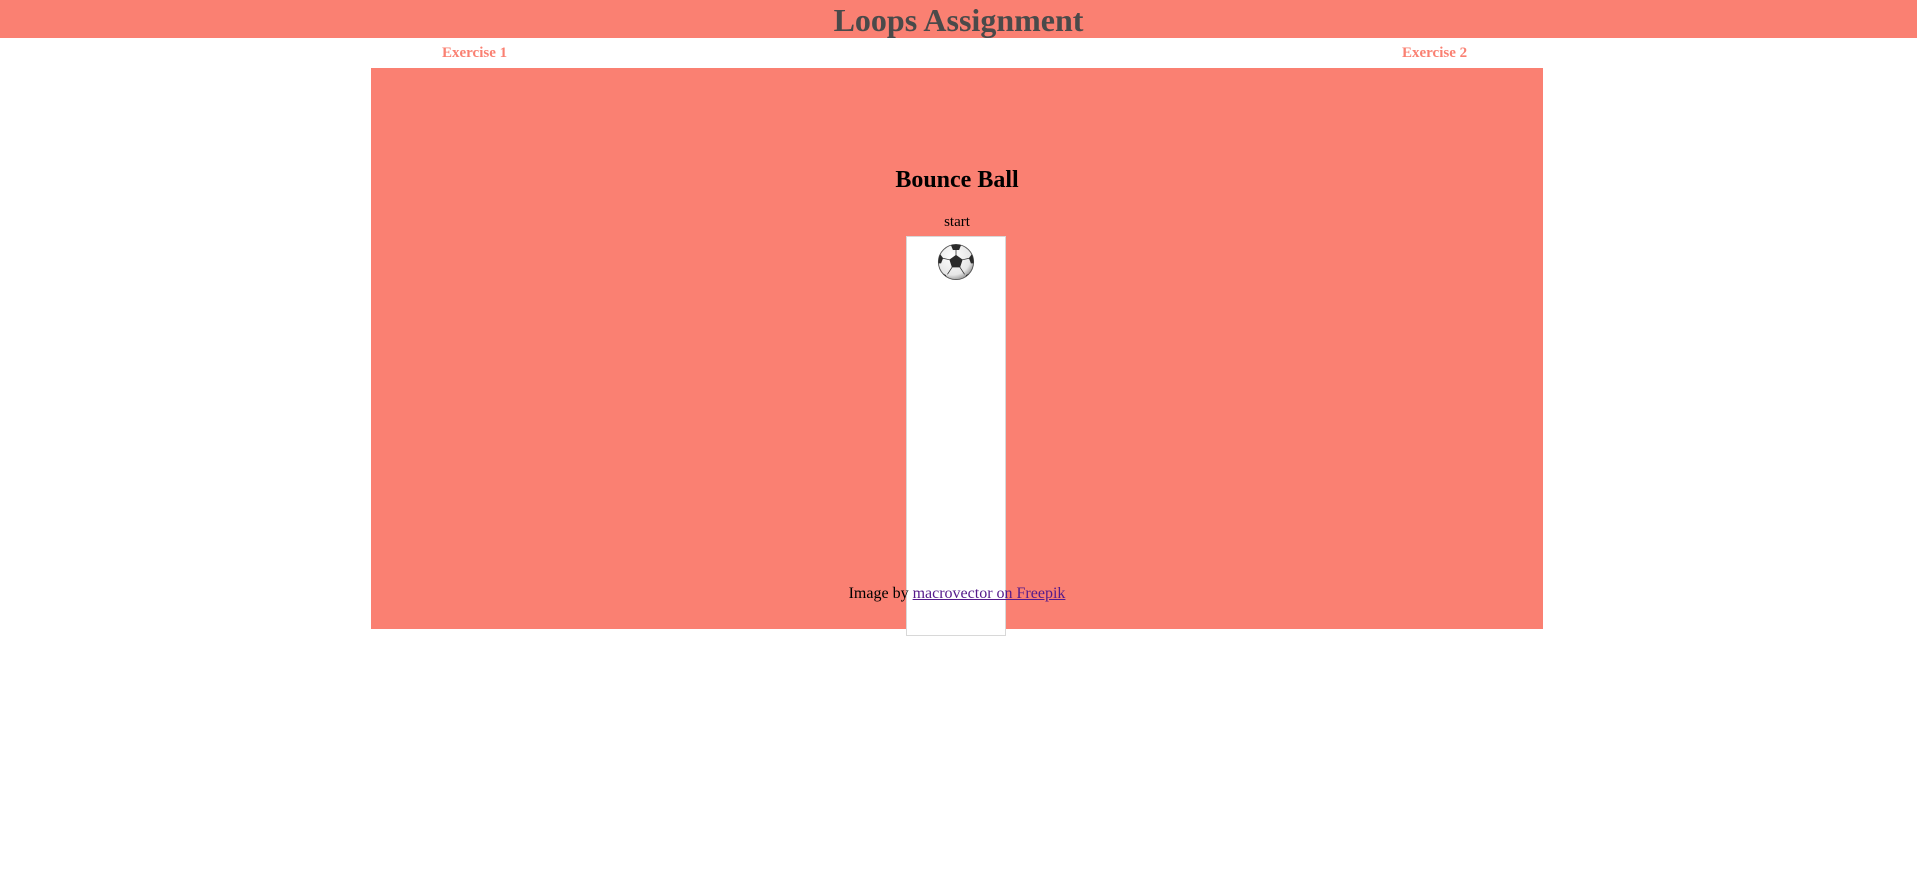 This screenshot has width=1917, height=886. I want to click on page-header: Loops Assignment, so click(958, 19).